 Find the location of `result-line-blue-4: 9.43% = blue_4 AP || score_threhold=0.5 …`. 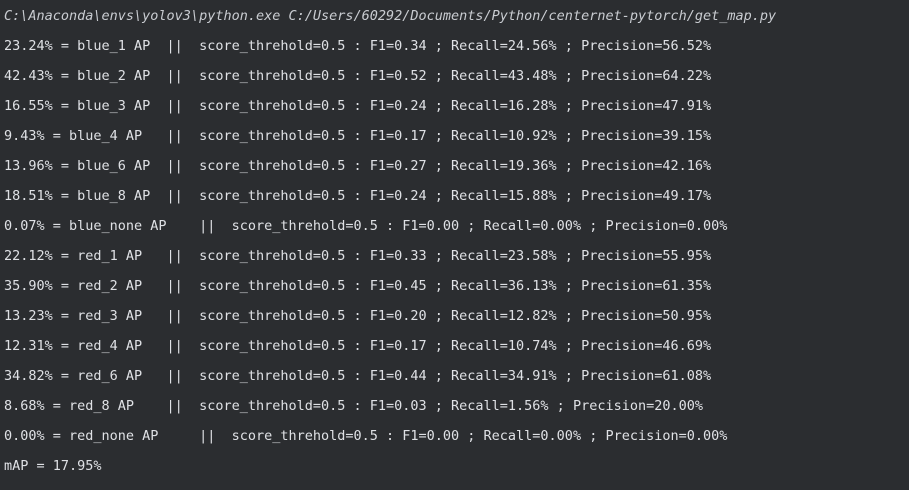

result-line-blue-4: 9.43% = blue_4 AP || score_threhold=0.5 … is located at coordinates (358, 136).